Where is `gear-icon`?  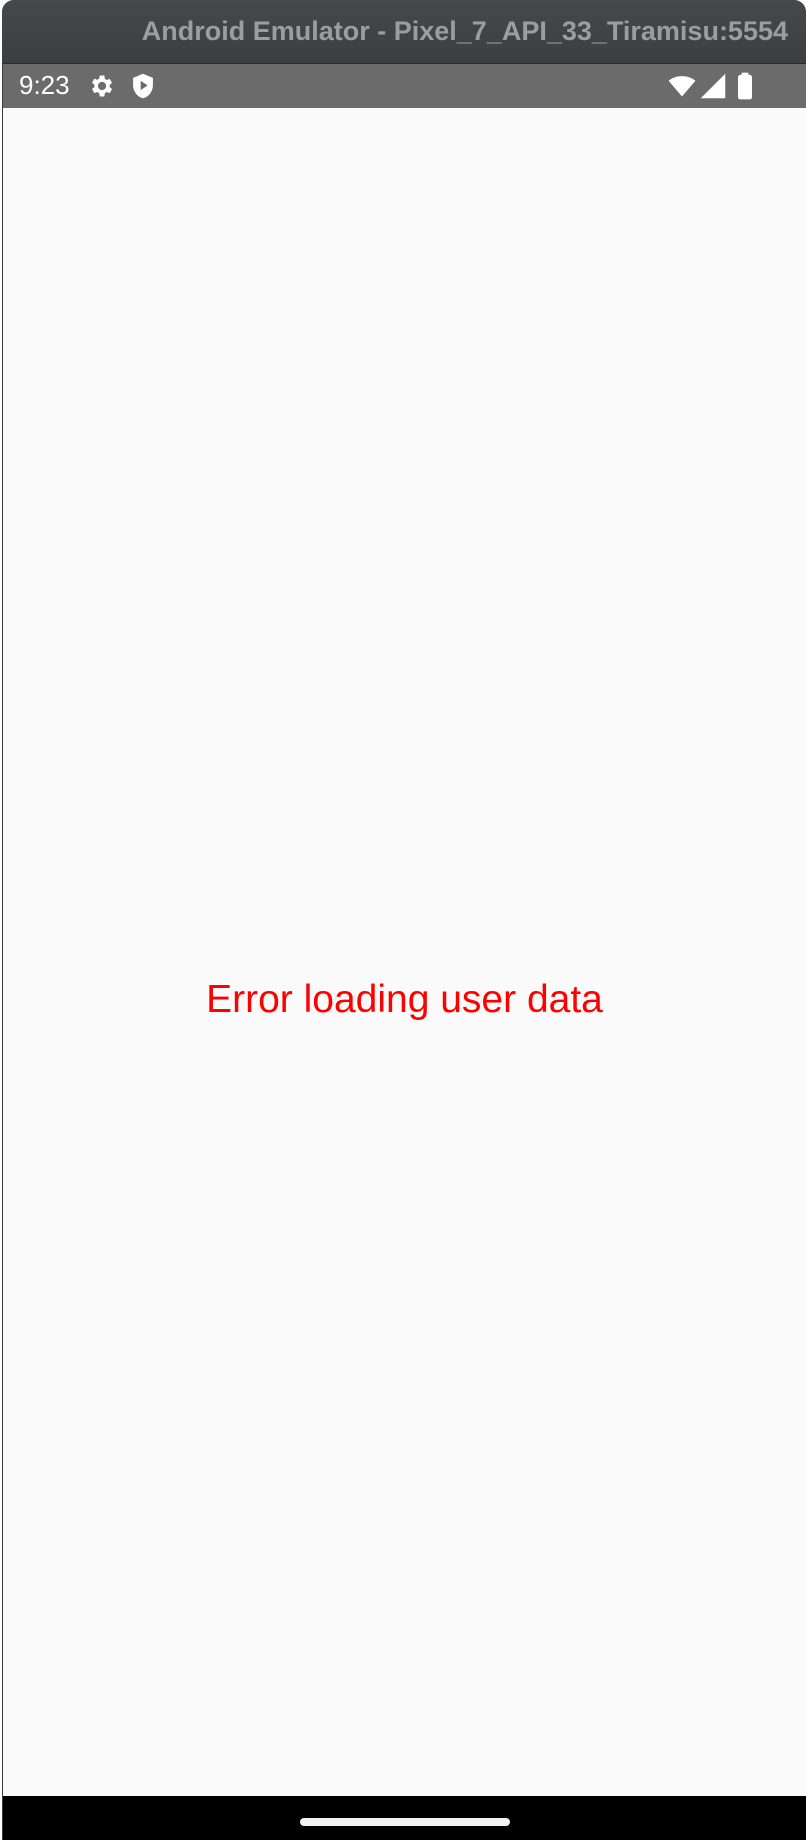
gear-icon is located at coordinates (101, 86).